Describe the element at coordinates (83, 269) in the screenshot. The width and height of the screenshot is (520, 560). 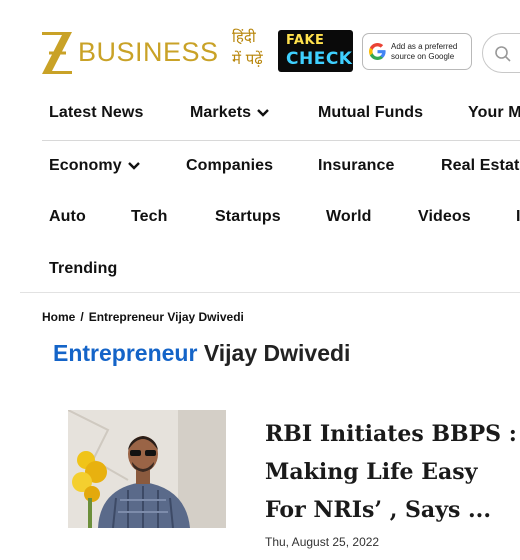
I see `nav-item-trending: Trending` at that location.